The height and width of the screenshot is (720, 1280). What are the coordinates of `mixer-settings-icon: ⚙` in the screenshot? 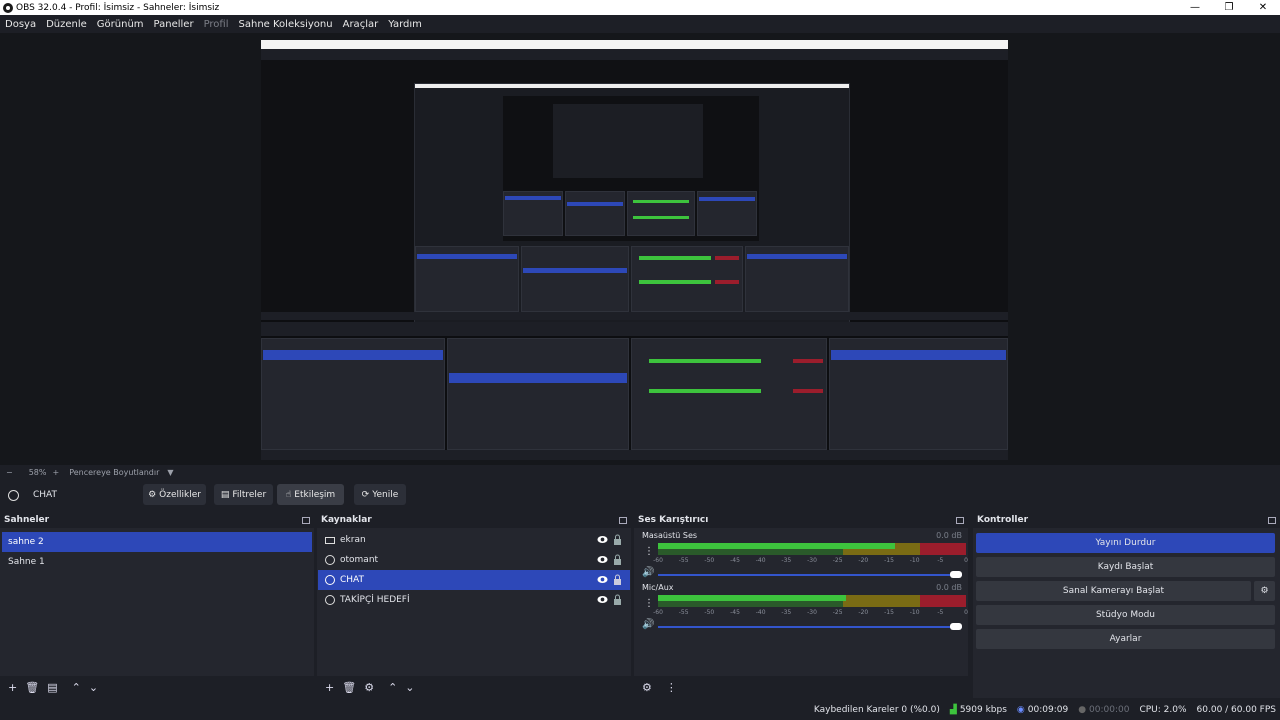 It's located at (647, 687).